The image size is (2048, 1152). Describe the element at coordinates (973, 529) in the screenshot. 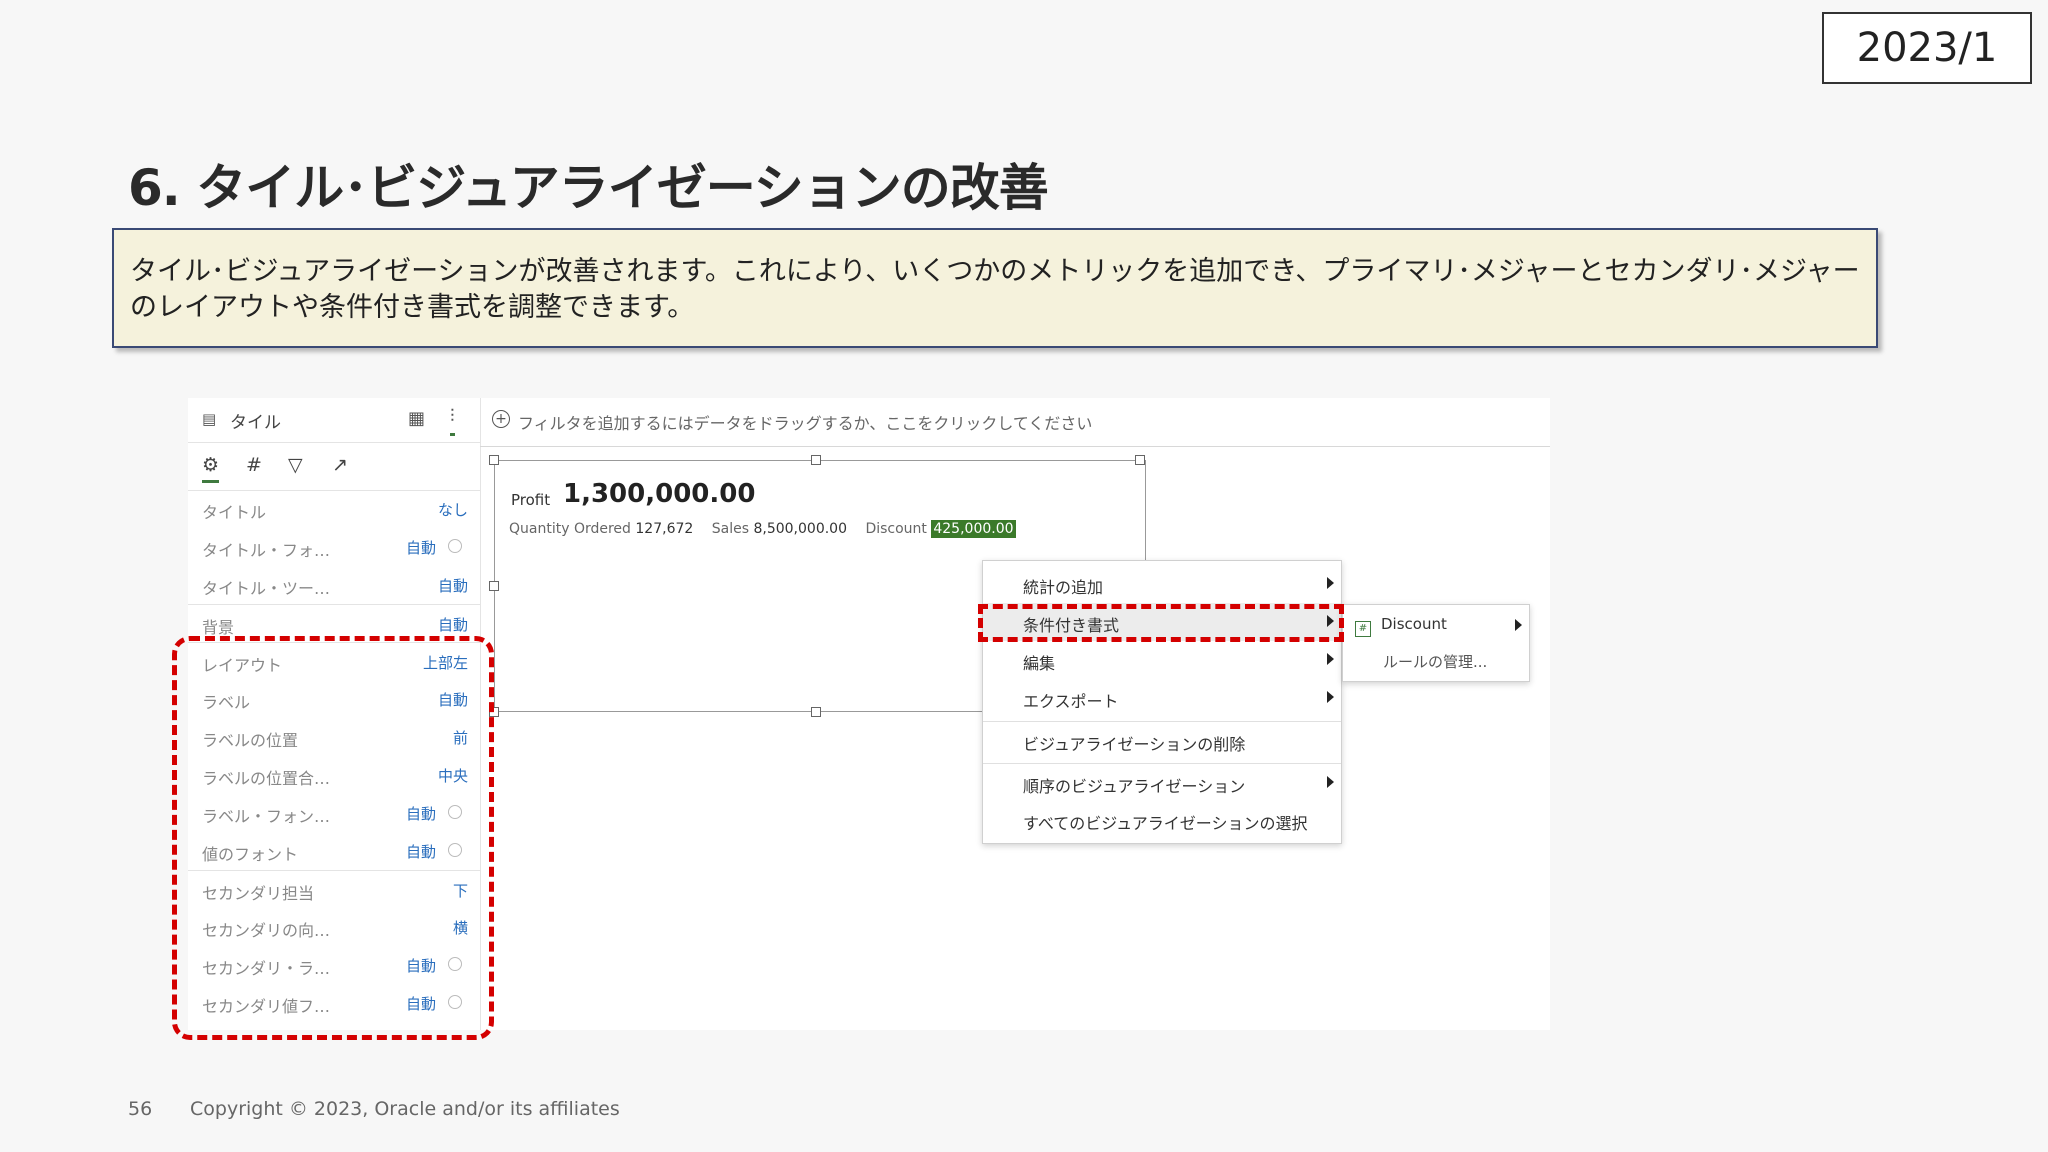

I see `metric-value-highlighted: 425,000.00` at that location.